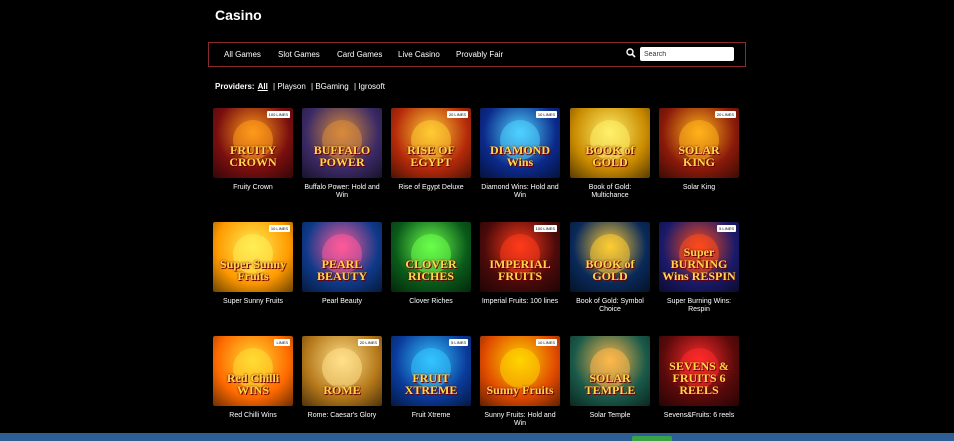 The height and width of the screenshot is (441, 954). I want to click on game-card: BUFFALO POWER Buffalo Power: Hold and Win, so click(342, 154).